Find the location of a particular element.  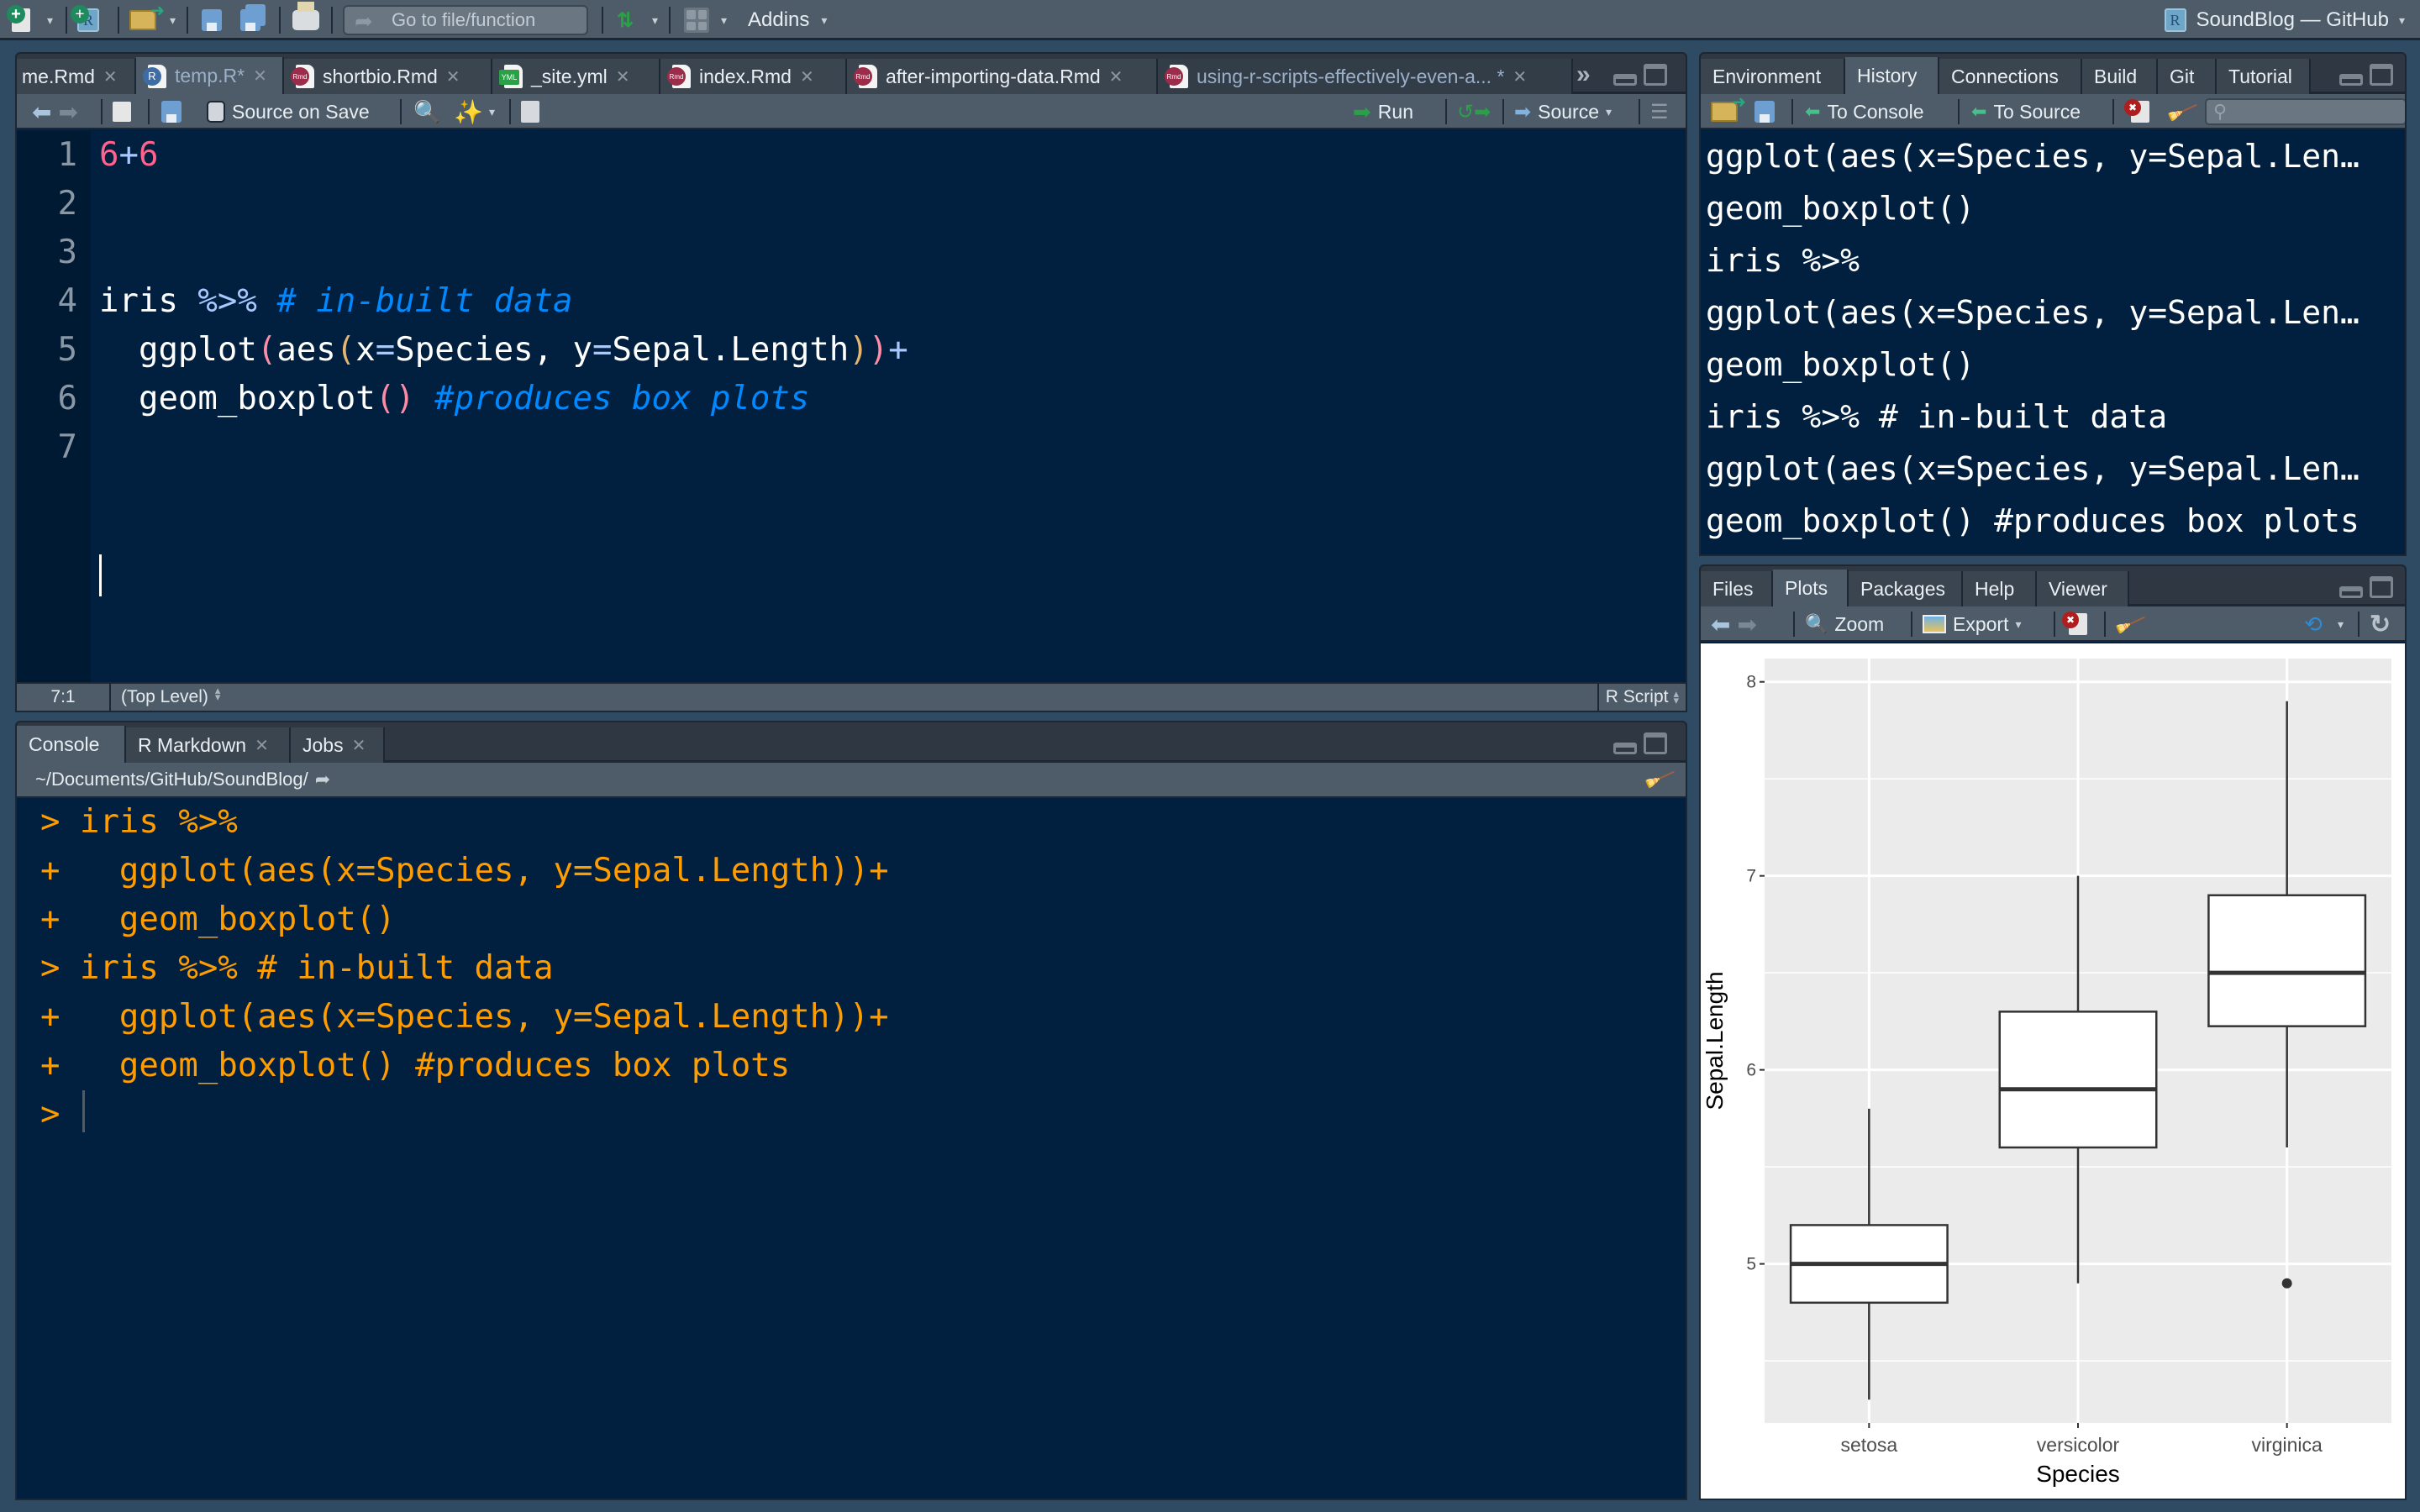

new-project-icon: R + is located at coordinates (85, 19).